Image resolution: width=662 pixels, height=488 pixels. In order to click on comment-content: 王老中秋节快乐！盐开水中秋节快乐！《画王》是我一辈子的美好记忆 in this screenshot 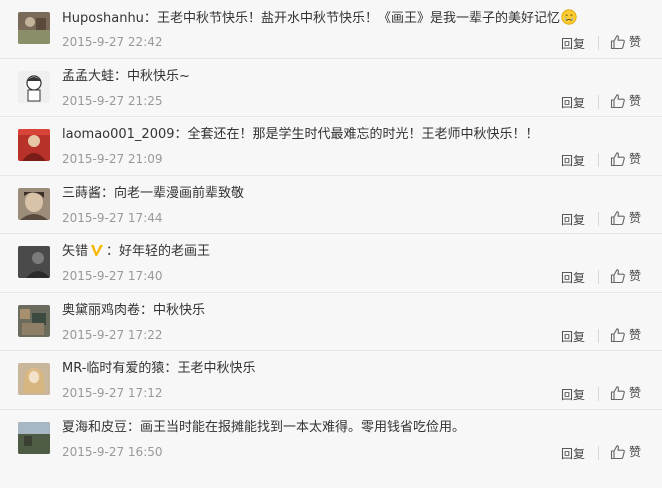, I will do `click(358, 18)`.